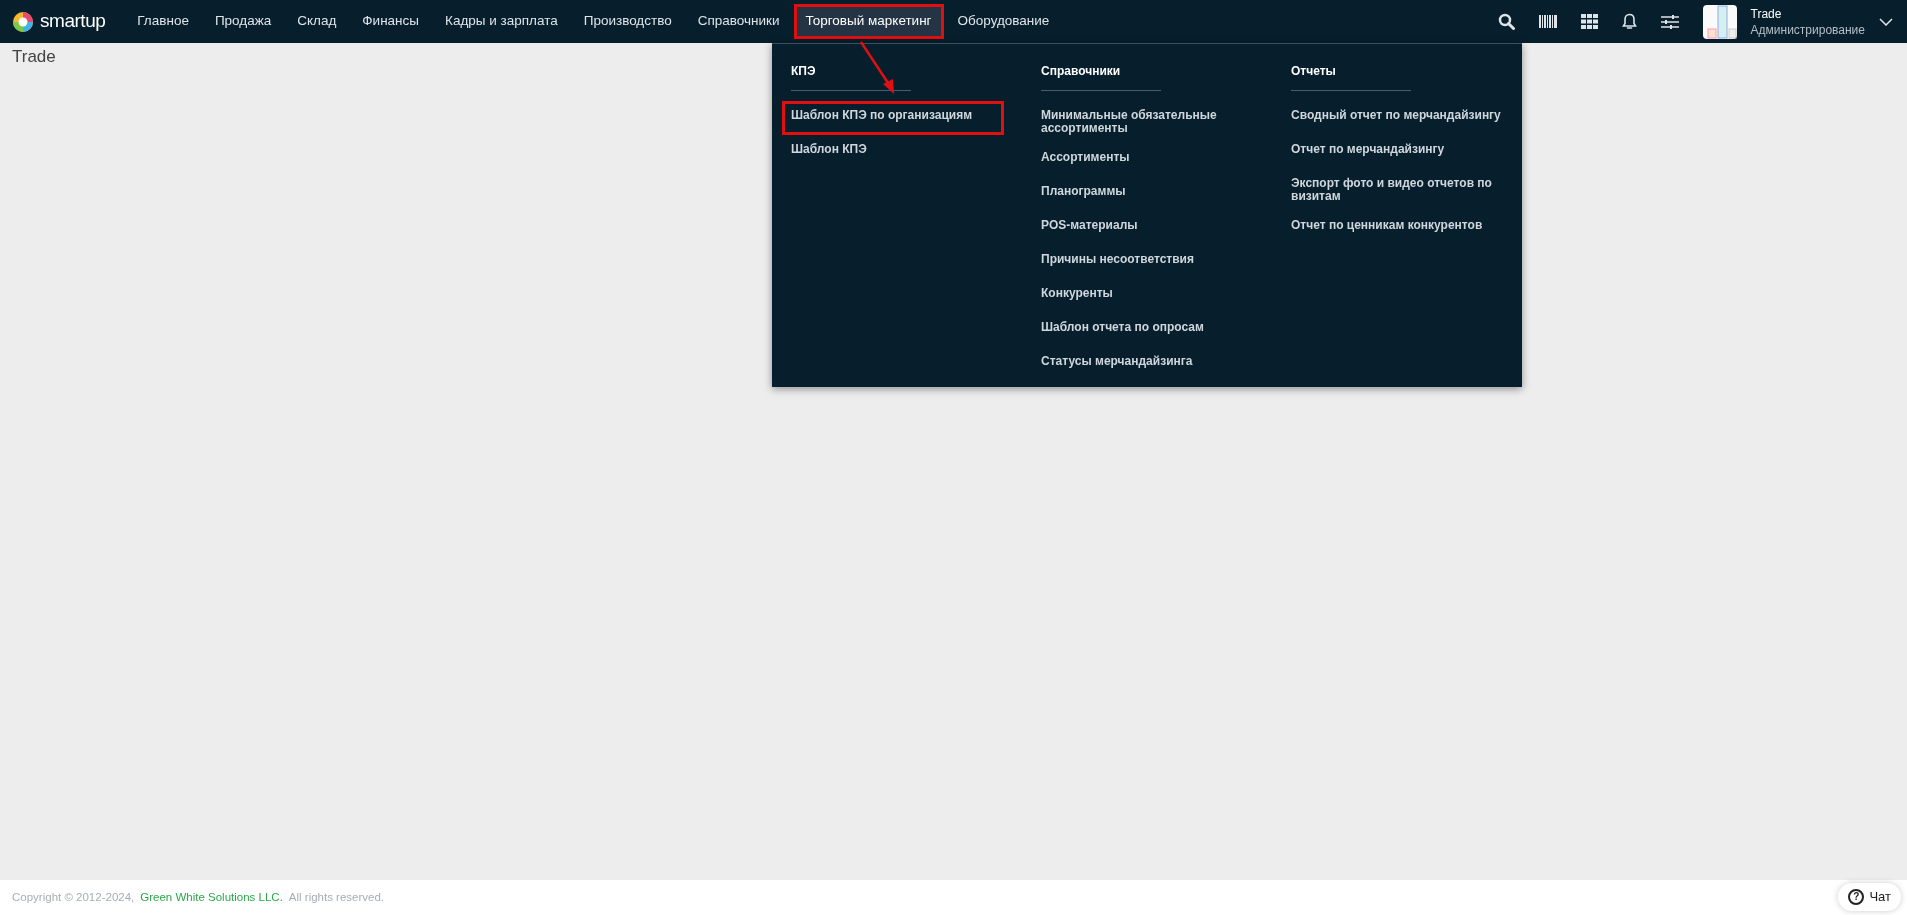 The width and height of the screenshot is (1907, 915). Describe the element at coordinates (1807, 29) in the screenshot. I see `user-role: Администрирование` at that location.